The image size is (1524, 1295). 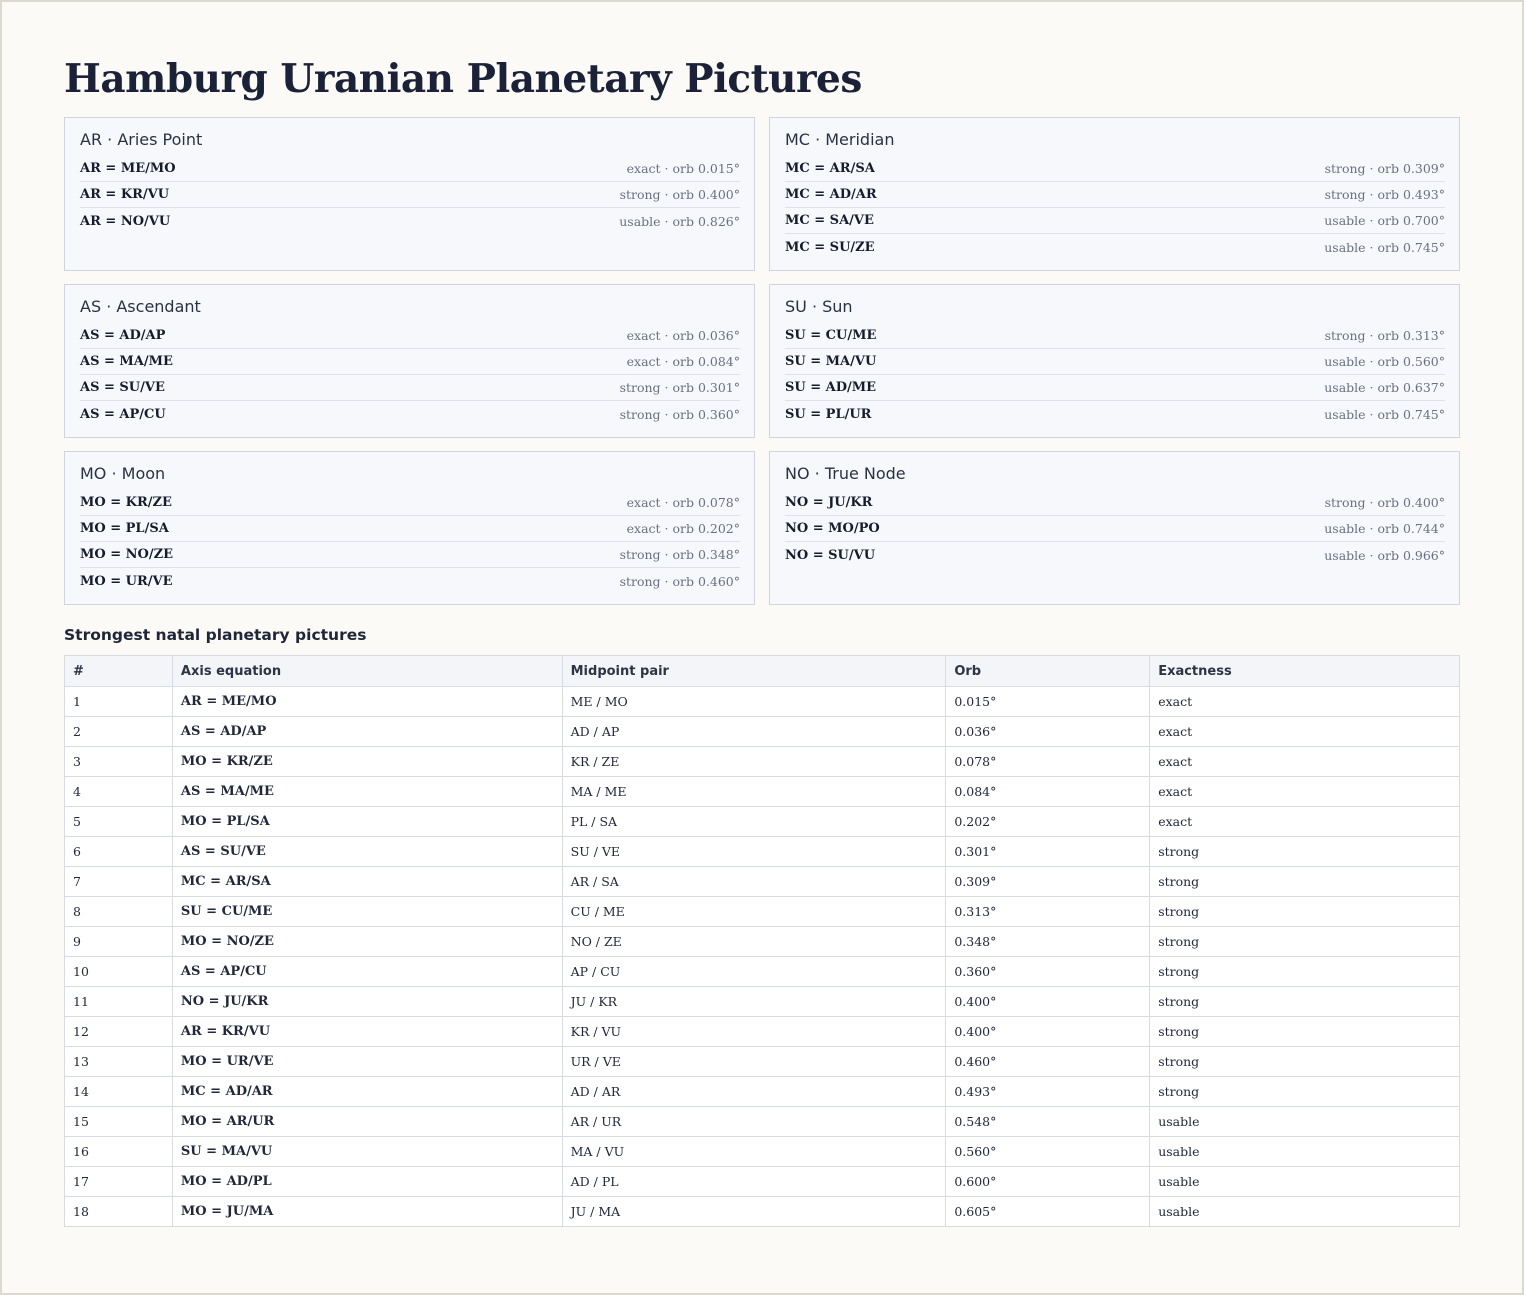 I want to click on axis-equation-cell: AS = AP/CU, so click(x=367, y=971).